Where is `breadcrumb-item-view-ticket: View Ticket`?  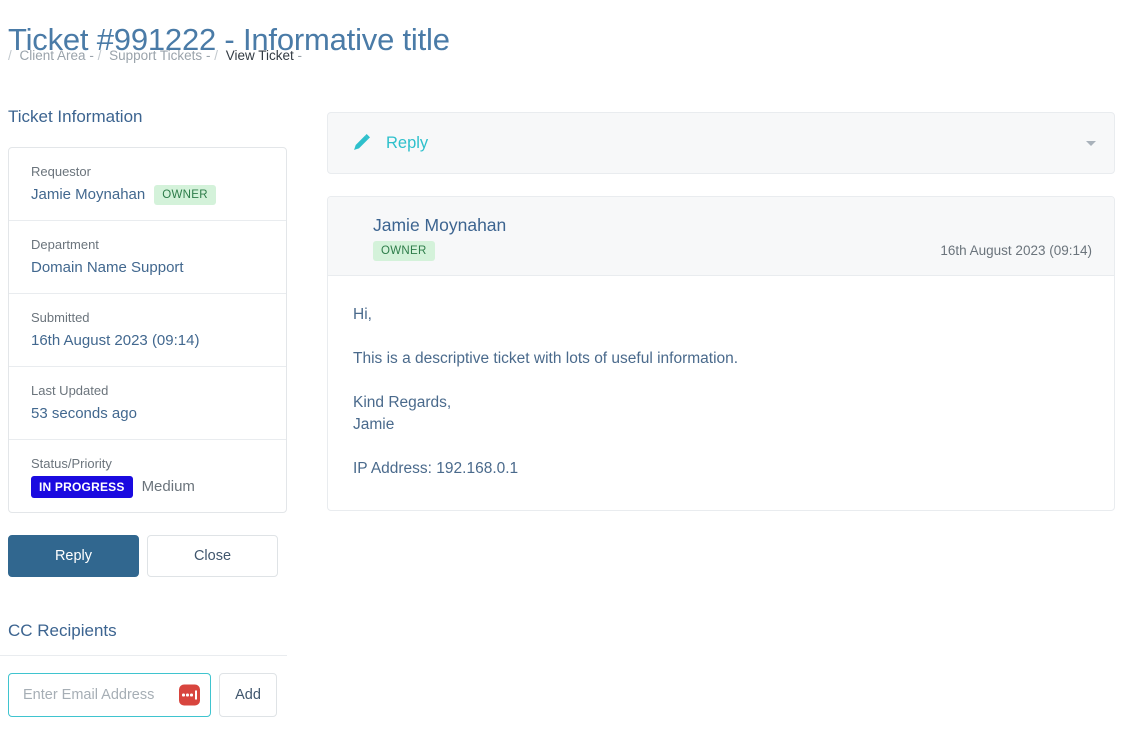
breadcrumb-item-view-ticket: View Ticket is located at coordinates (259, 55).